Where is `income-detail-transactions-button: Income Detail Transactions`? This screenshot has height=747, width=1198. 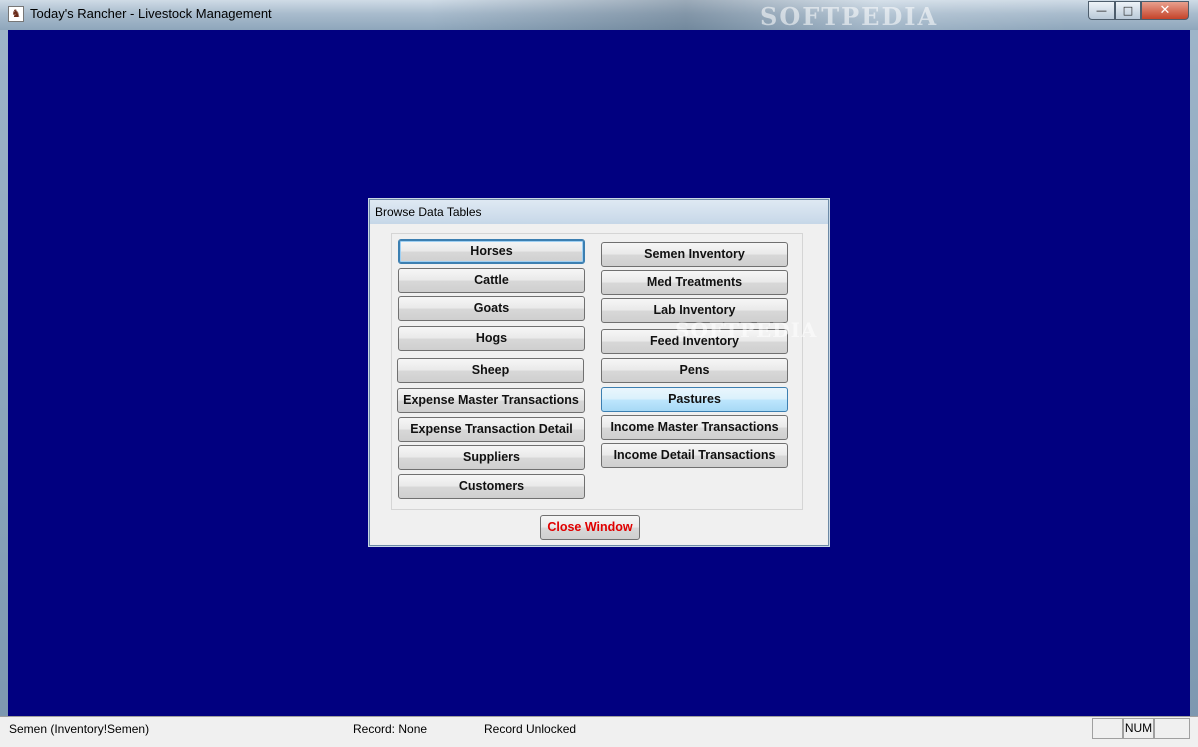 income-detail-transactions-button: Income Detail Transactions is located at coordinates (694, 455).